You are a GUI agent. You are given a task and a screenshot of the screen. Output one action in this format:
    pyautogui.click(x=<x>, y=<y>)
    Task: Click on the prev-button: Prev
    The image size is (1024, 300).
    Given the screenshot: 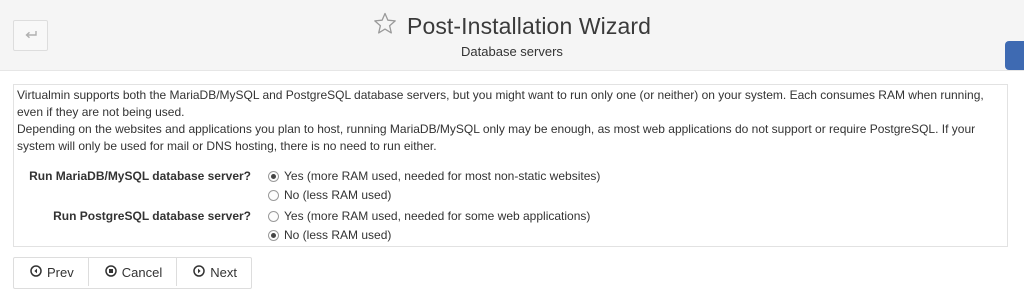 What is the action you would take?
    pyautogui.click(x=51, y=272)
    